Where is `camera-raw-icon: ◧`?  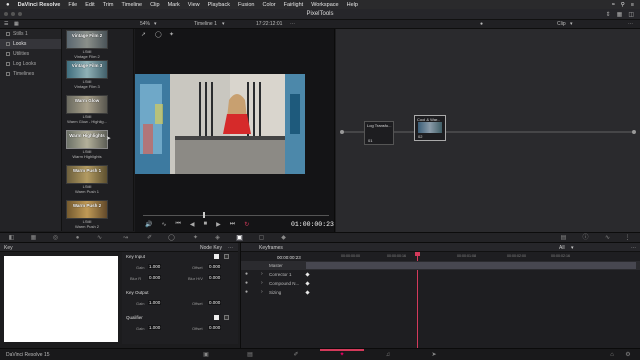
camera-raw-icon: ◧ is located at coordinates (11, 238).